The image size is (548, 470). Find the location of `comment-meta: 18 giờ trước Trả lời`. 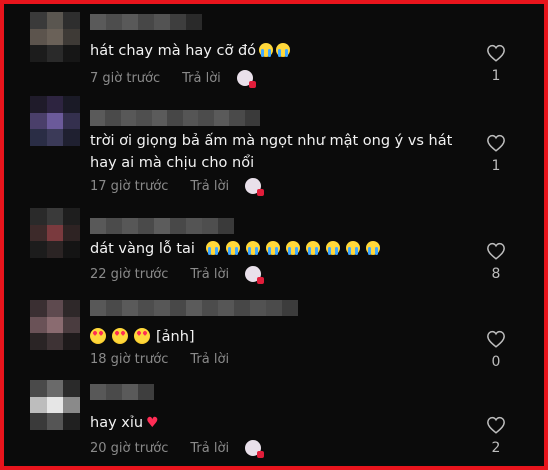

comment-meta: 18 giờ trước Trả lời is located at coordinates (167, 359).